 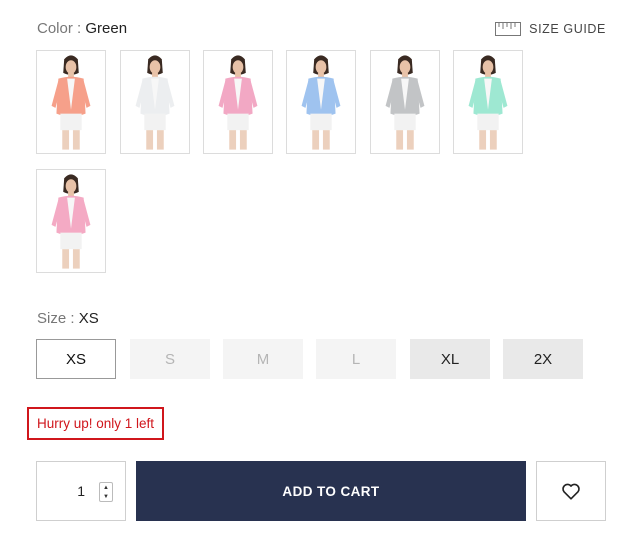 I want to click on stock-notice: Hurry up! only 1 left, so click(x=96, y=423).